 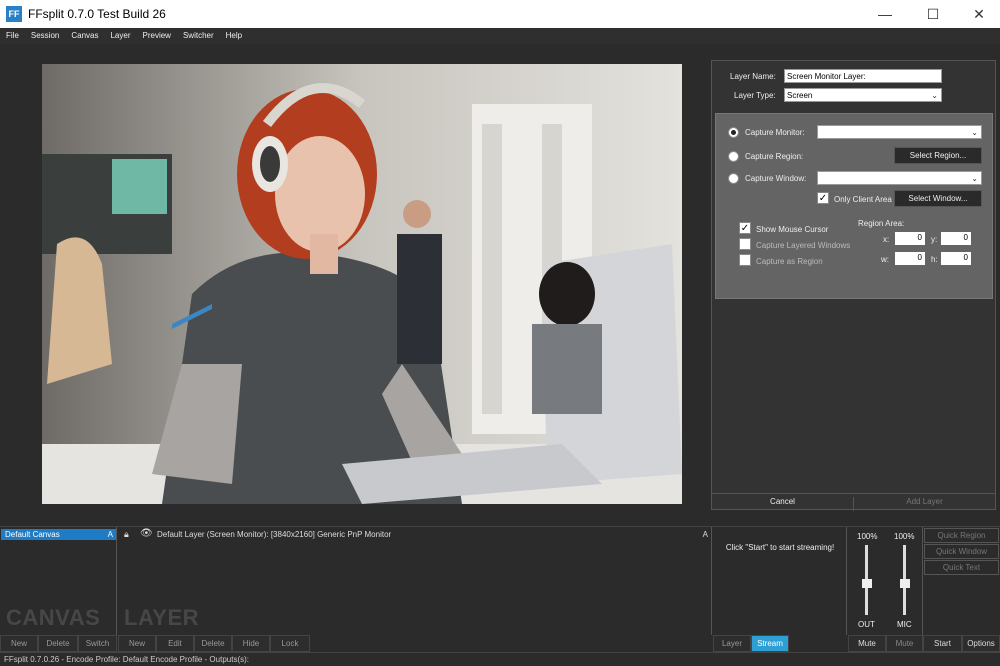 I want to click on quick-region-button: Quick Region, so click(x=961, y=535).